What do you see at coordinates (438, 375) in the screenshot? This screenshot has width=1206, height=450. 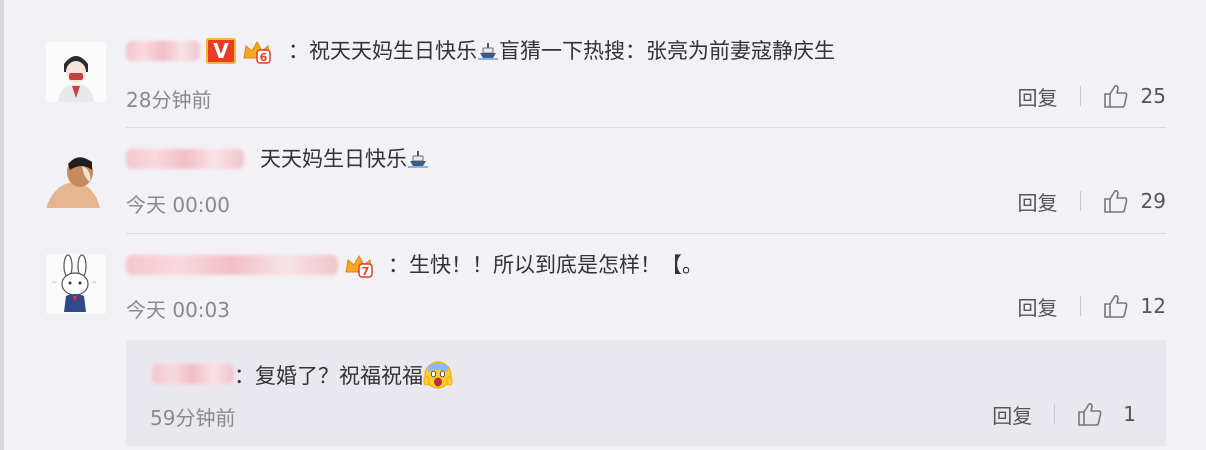 I see `screaming-face-emoji-icon` at bounding box center [438, 375].